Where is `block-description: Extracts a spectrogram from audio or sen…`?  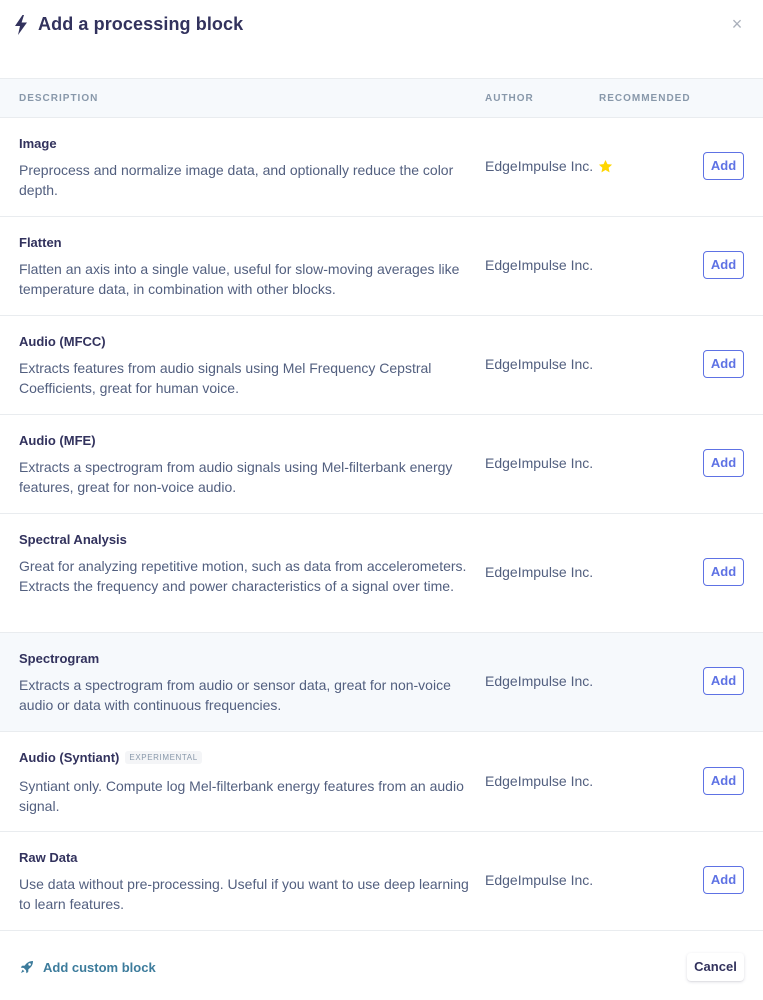 block-description: Extracts a spectrogram from audio or sen… is located at coordinates (235, 695).